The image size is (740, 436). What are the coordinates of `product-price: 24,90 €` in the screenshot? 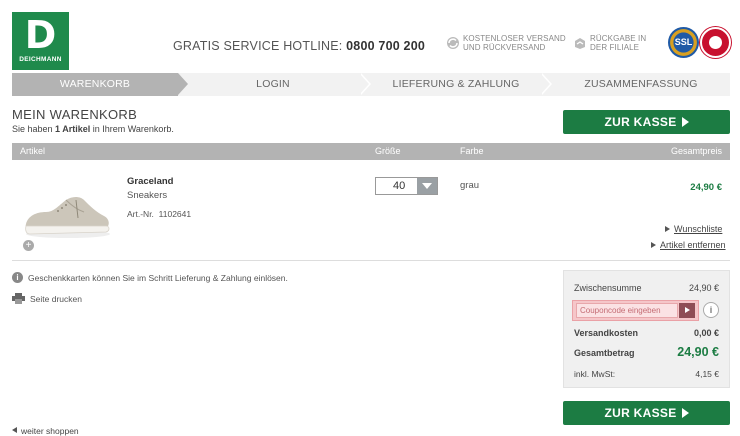 It's located at (706, 187).